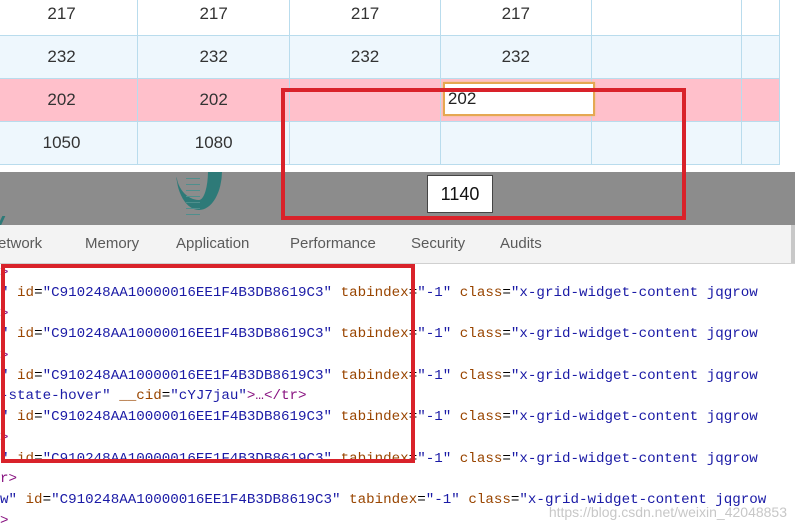  I want to click on grid-edit-cell, so click(517, 100).